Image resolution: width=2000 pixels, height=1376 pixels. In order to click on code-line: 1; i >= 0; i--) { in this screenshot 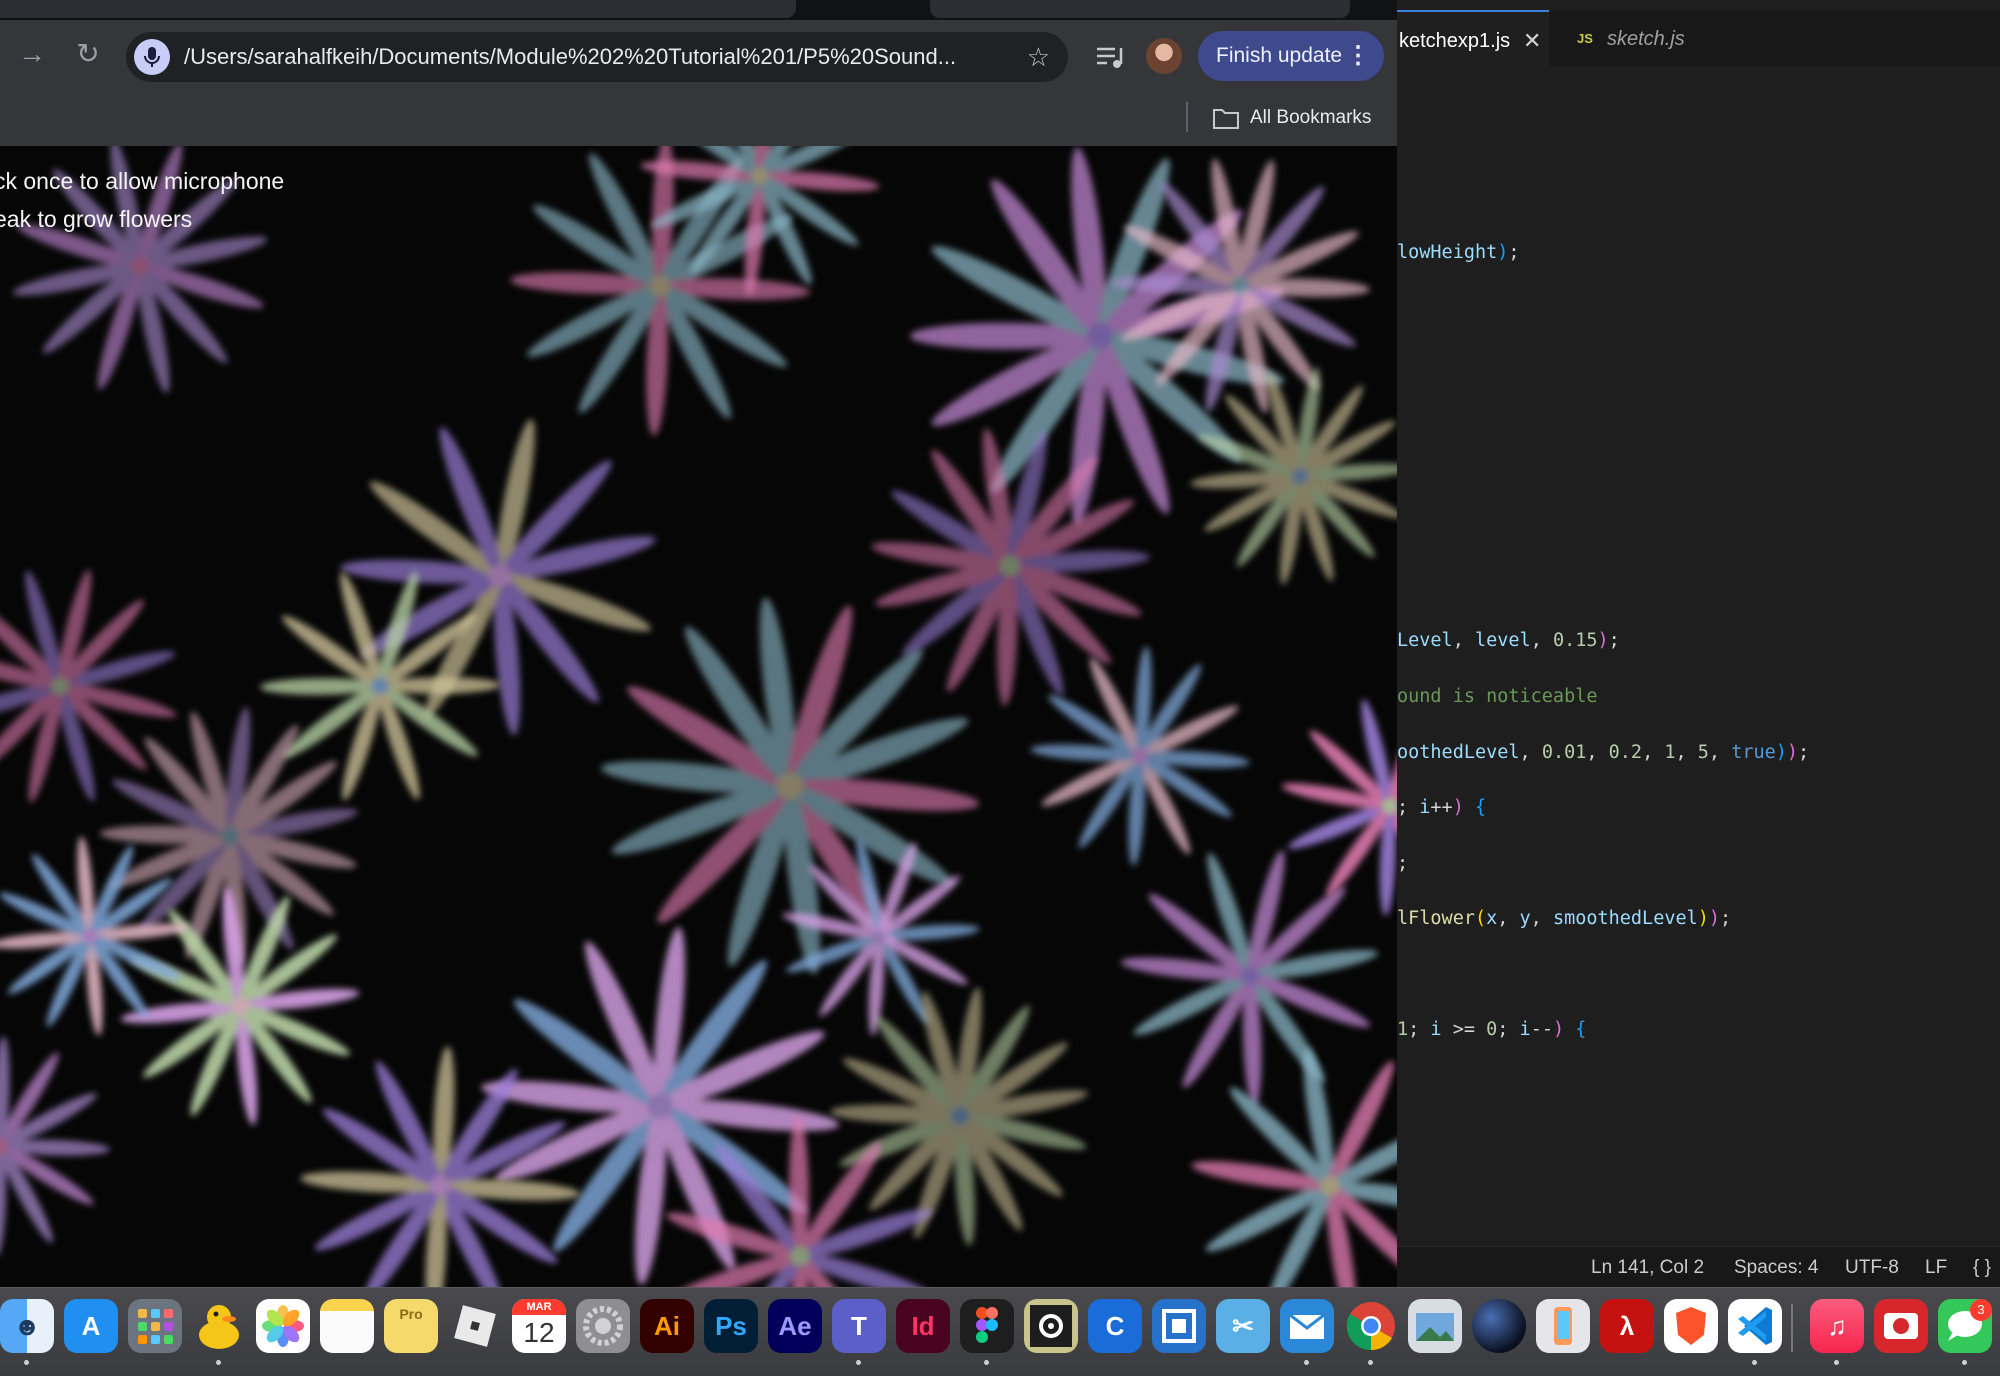, I will do `click(1491, 1029)`.